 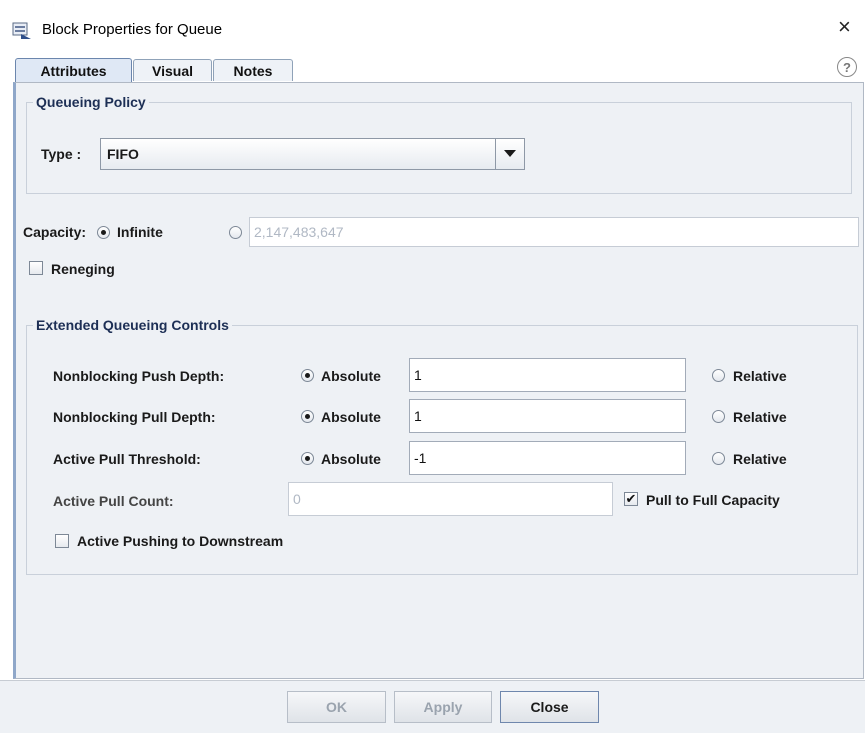 What do you see at coordinates (547, 375) in the screenshot?
I see `push-depth-field: 1` at bounding box center [547, 375].